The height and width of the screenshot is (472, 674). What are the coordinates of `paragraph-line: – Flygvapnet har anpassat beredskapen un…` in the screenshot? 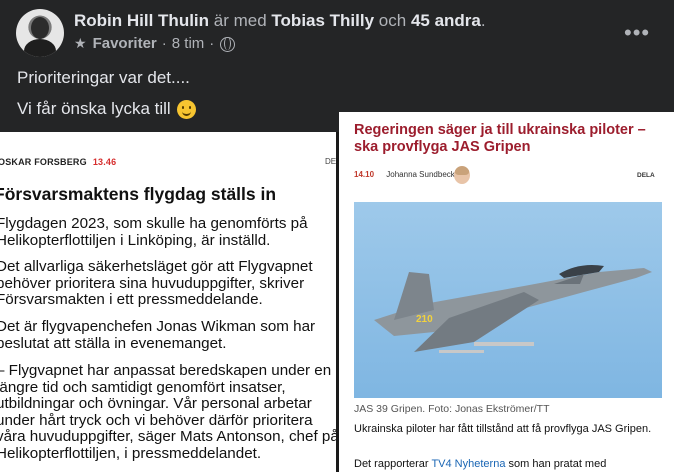 It's located at (166, 370).